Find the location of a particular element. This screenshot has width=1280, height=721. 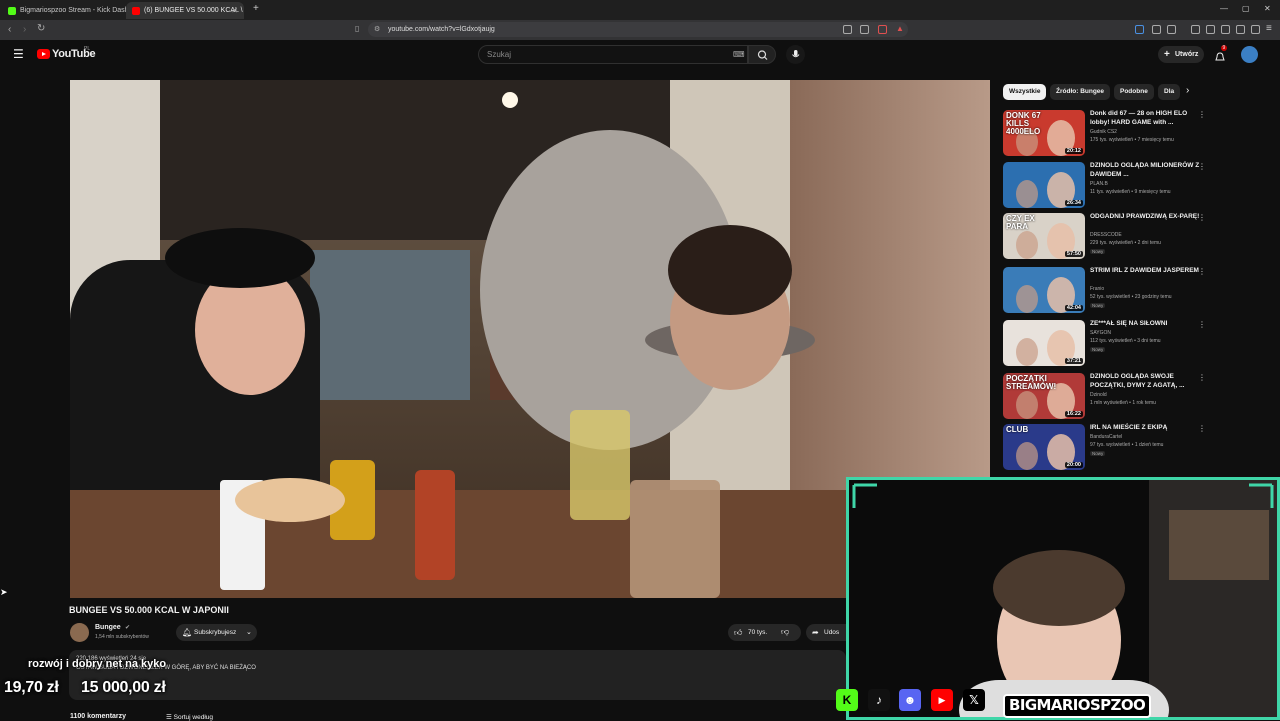

webcam-overlay is located at coordinates (1063, 598).